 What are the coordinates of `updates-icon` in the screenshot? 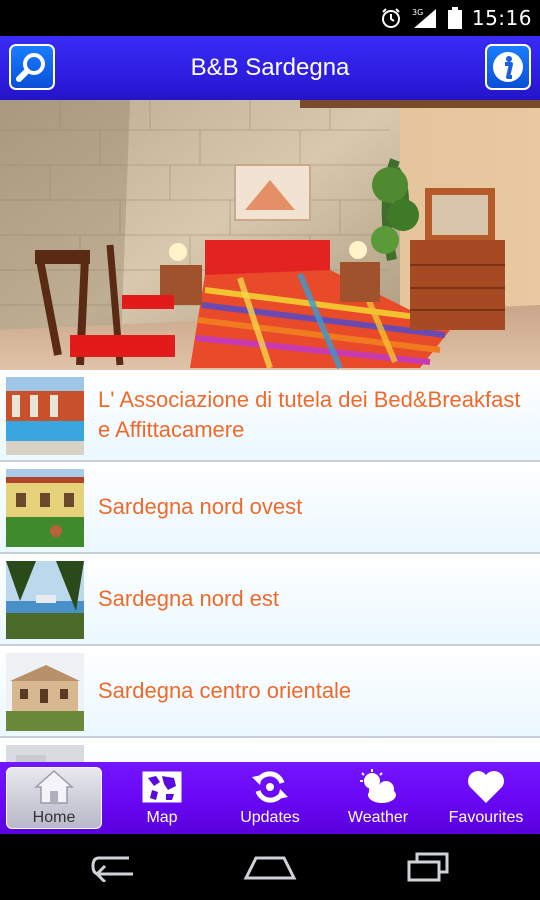 It's located at (270, 787).